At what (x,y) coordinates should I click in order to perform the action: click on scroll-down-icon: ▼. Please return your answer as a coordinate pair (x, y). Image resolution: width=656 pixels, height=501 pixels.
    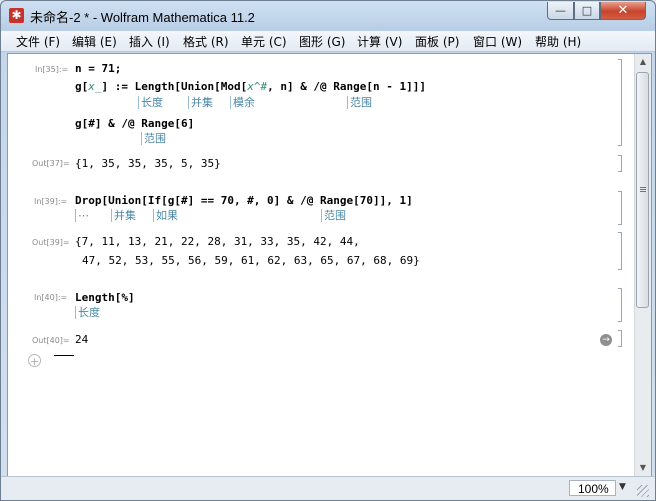
    Looking at the image, I should click on (643, 468).